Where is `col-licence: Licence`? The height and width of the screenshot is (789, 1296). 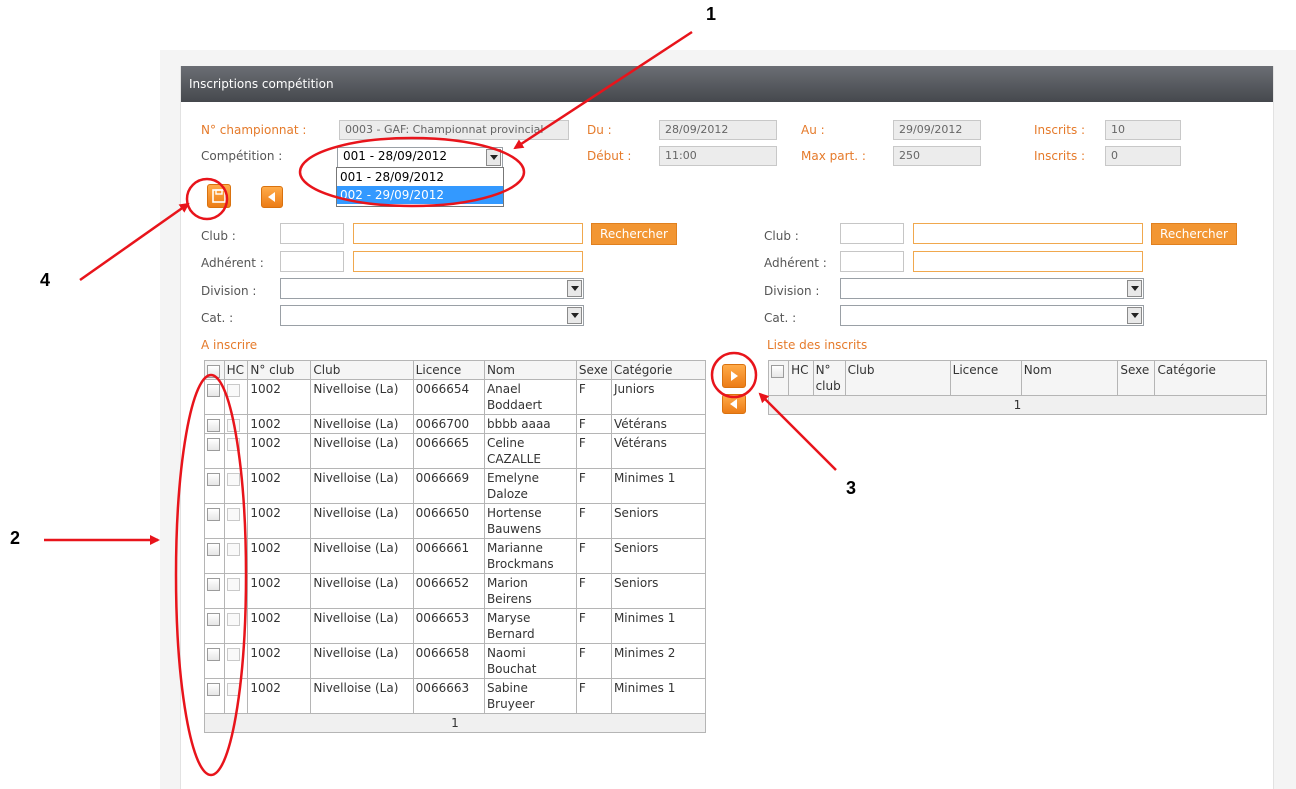 col-licence: Licence is located at coordinates (448, 370).